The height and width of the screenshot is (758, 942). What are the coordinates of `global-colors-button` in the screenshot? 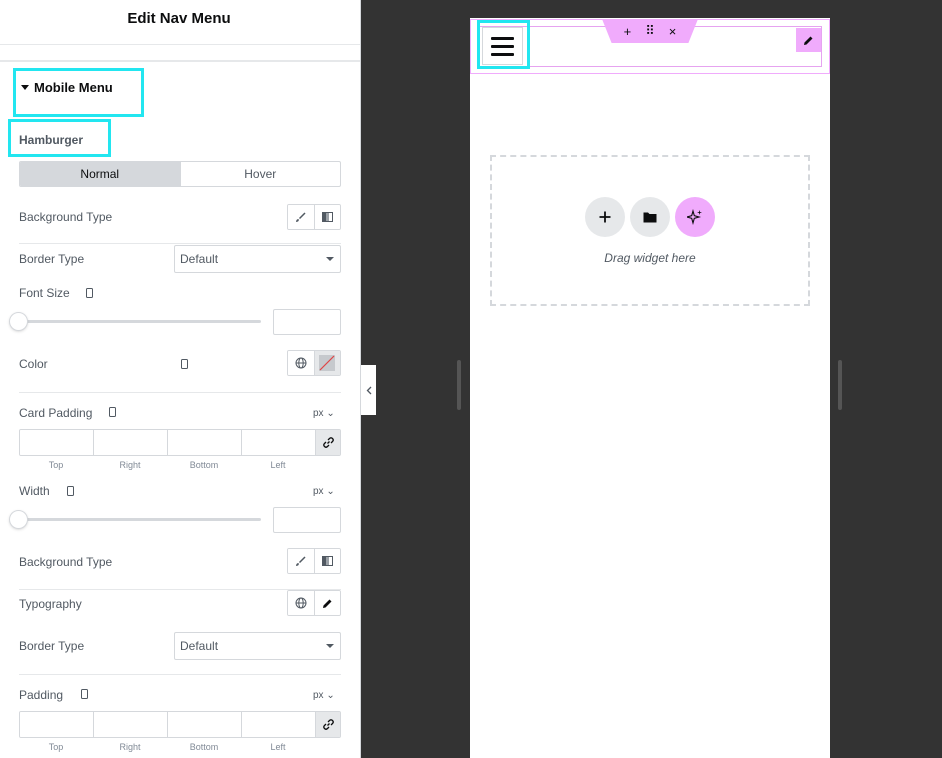 It's located at (301, 363).